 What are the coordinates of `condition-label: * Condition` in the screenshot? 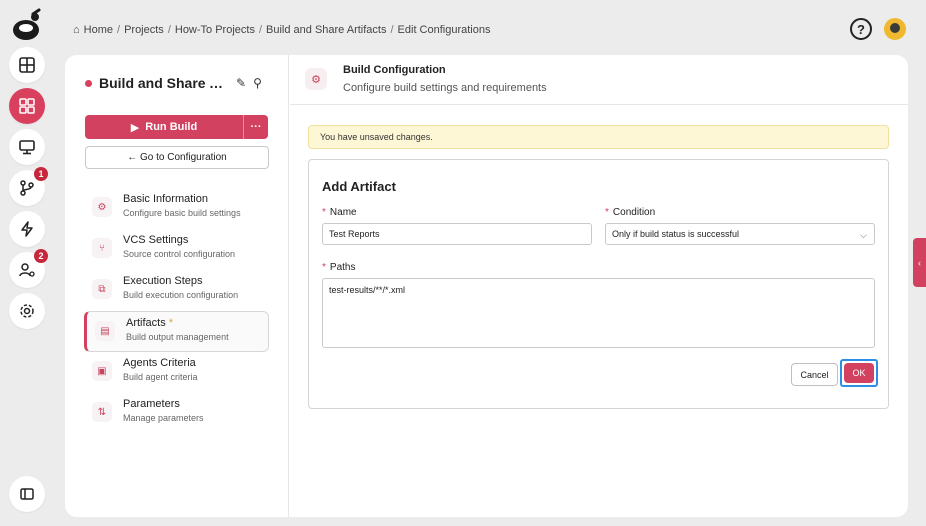 It's located at (630, 212).